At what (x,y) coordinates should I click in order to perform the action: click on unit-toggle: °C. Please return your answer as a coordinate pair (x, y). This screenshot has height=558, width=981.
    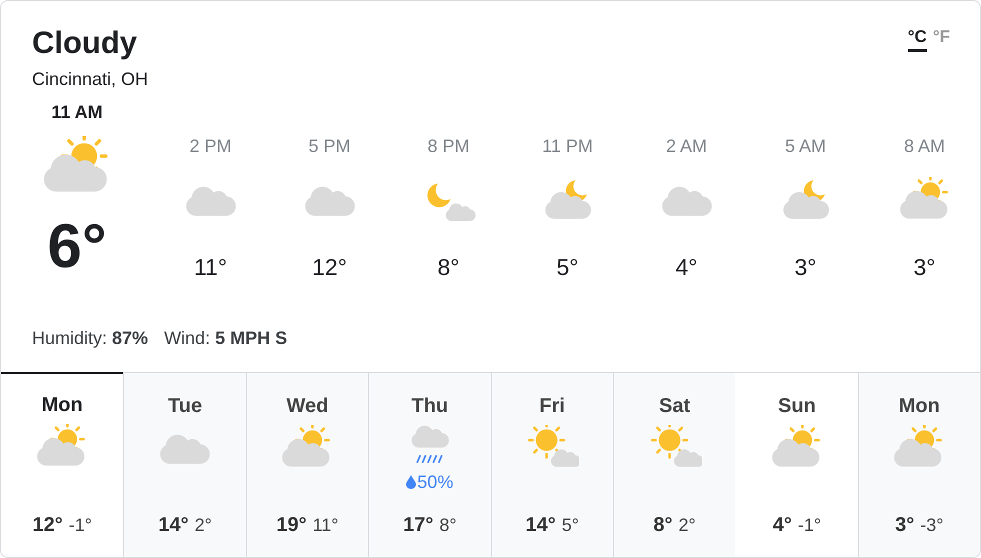
    Looking at the image, I should click on (917, 39).